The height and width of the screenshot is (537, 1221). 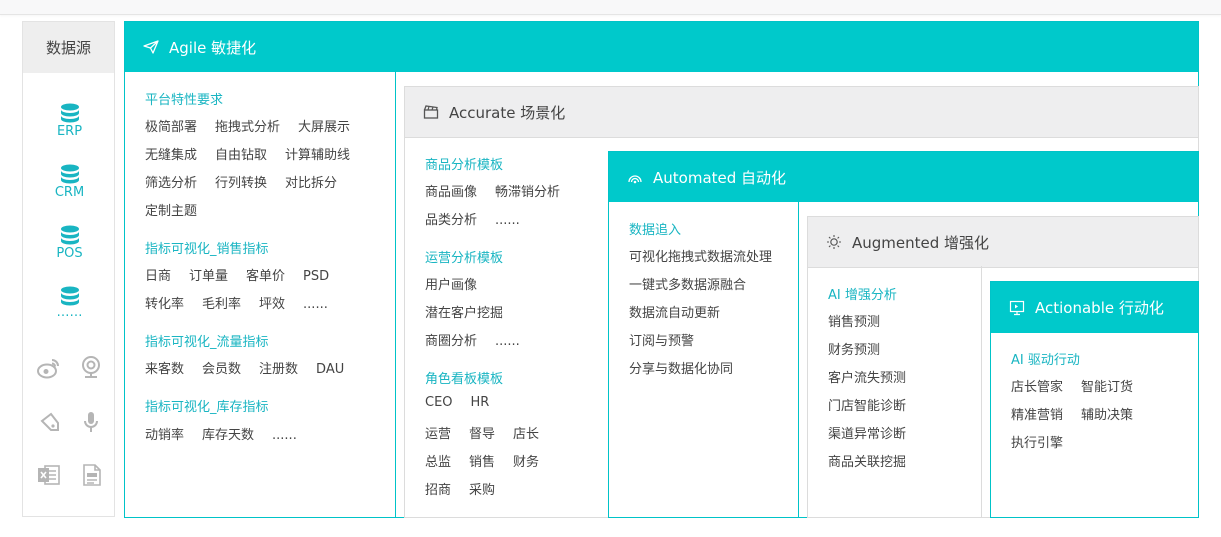 What do you see at coordinates (171, 211) in the screenshot?
I see `feature-item: 定制主题` at bounding box center [171, 211].